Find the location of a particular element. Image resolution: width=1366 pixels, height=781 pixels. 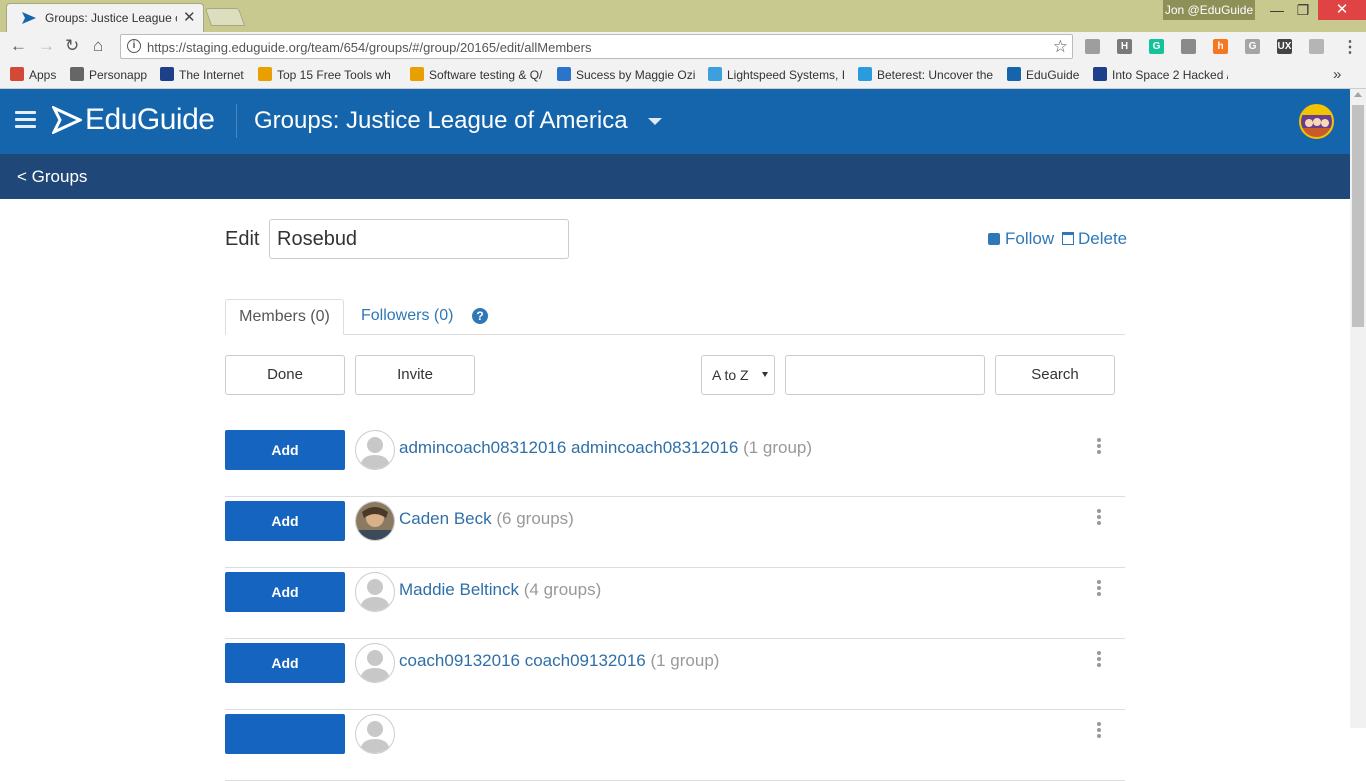

grammarly-ext-icon: G is located at coordinates (1156, 46).